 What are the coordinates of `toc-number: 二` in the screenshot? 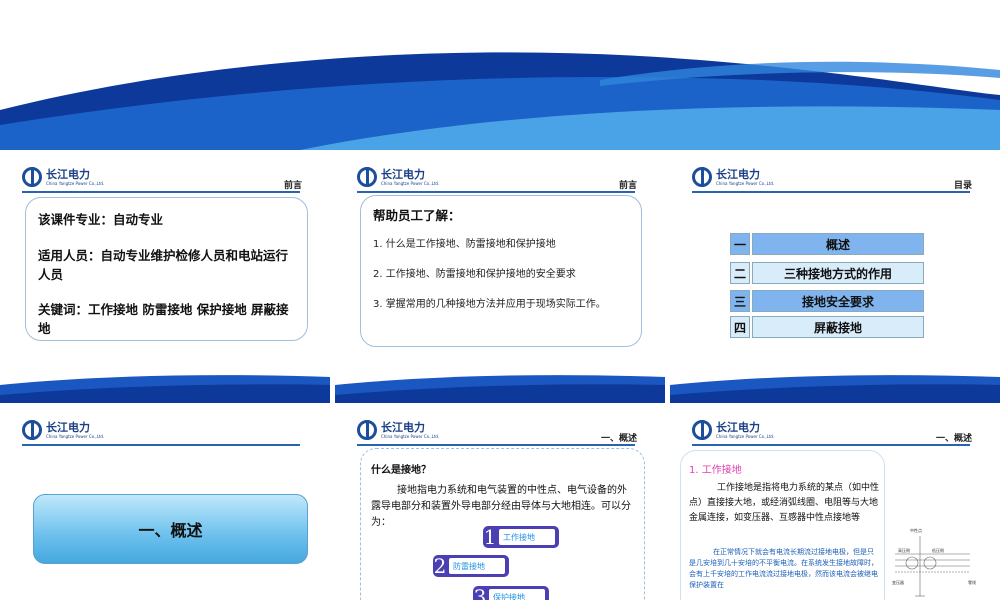 It's located at (740, 273).